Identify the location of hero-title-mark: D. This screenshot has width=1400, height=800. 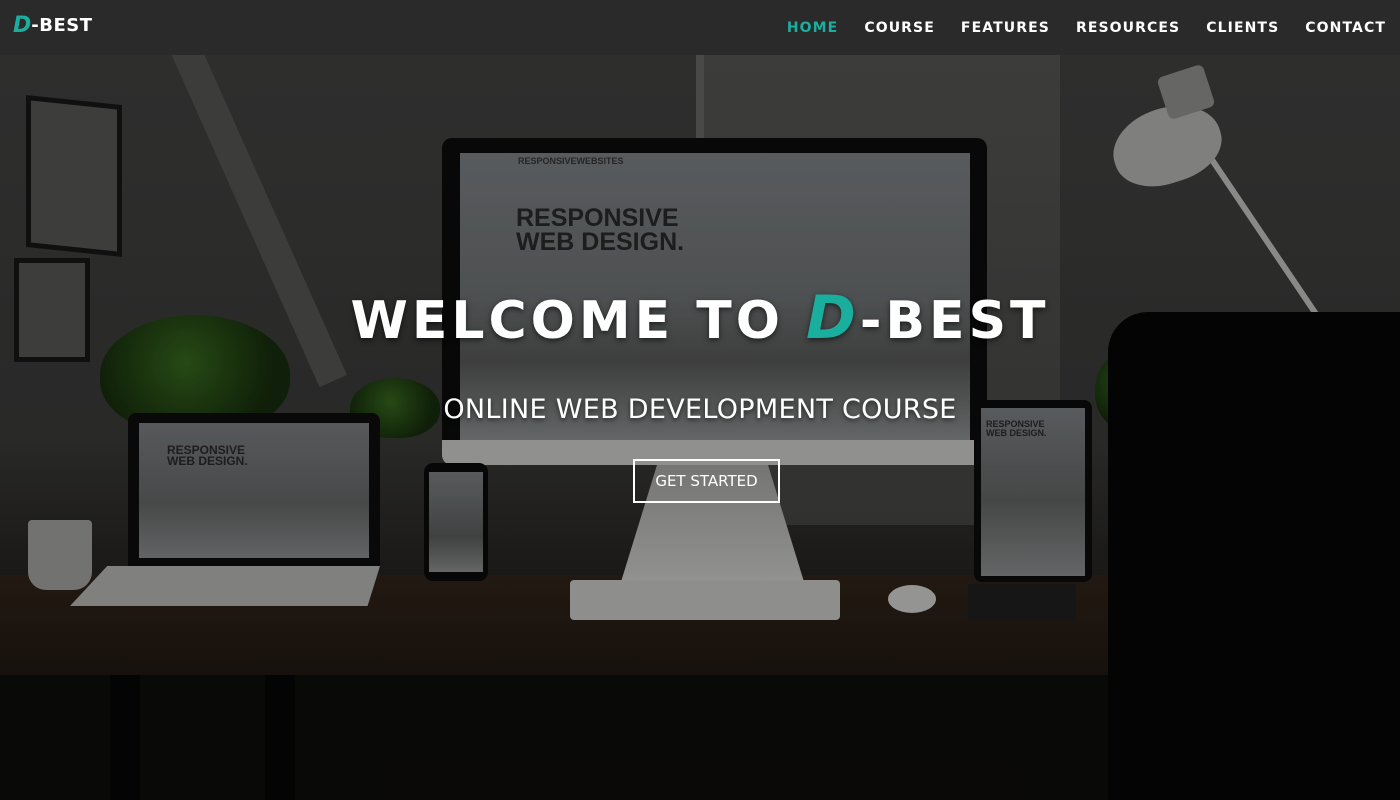
(833, 318).